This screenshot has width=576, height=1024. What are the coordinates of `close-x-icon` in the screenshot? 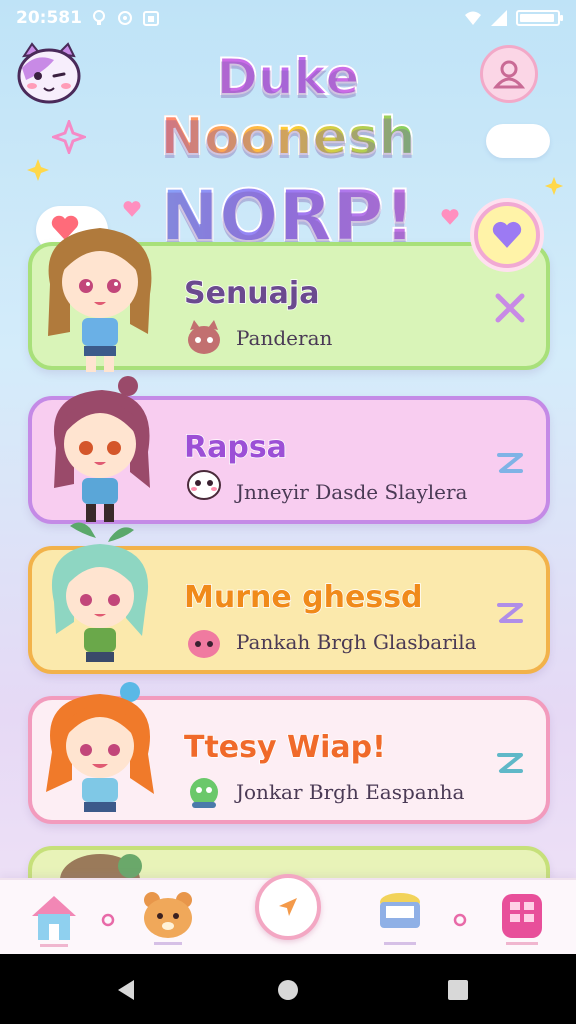 It's located at (510, 308).